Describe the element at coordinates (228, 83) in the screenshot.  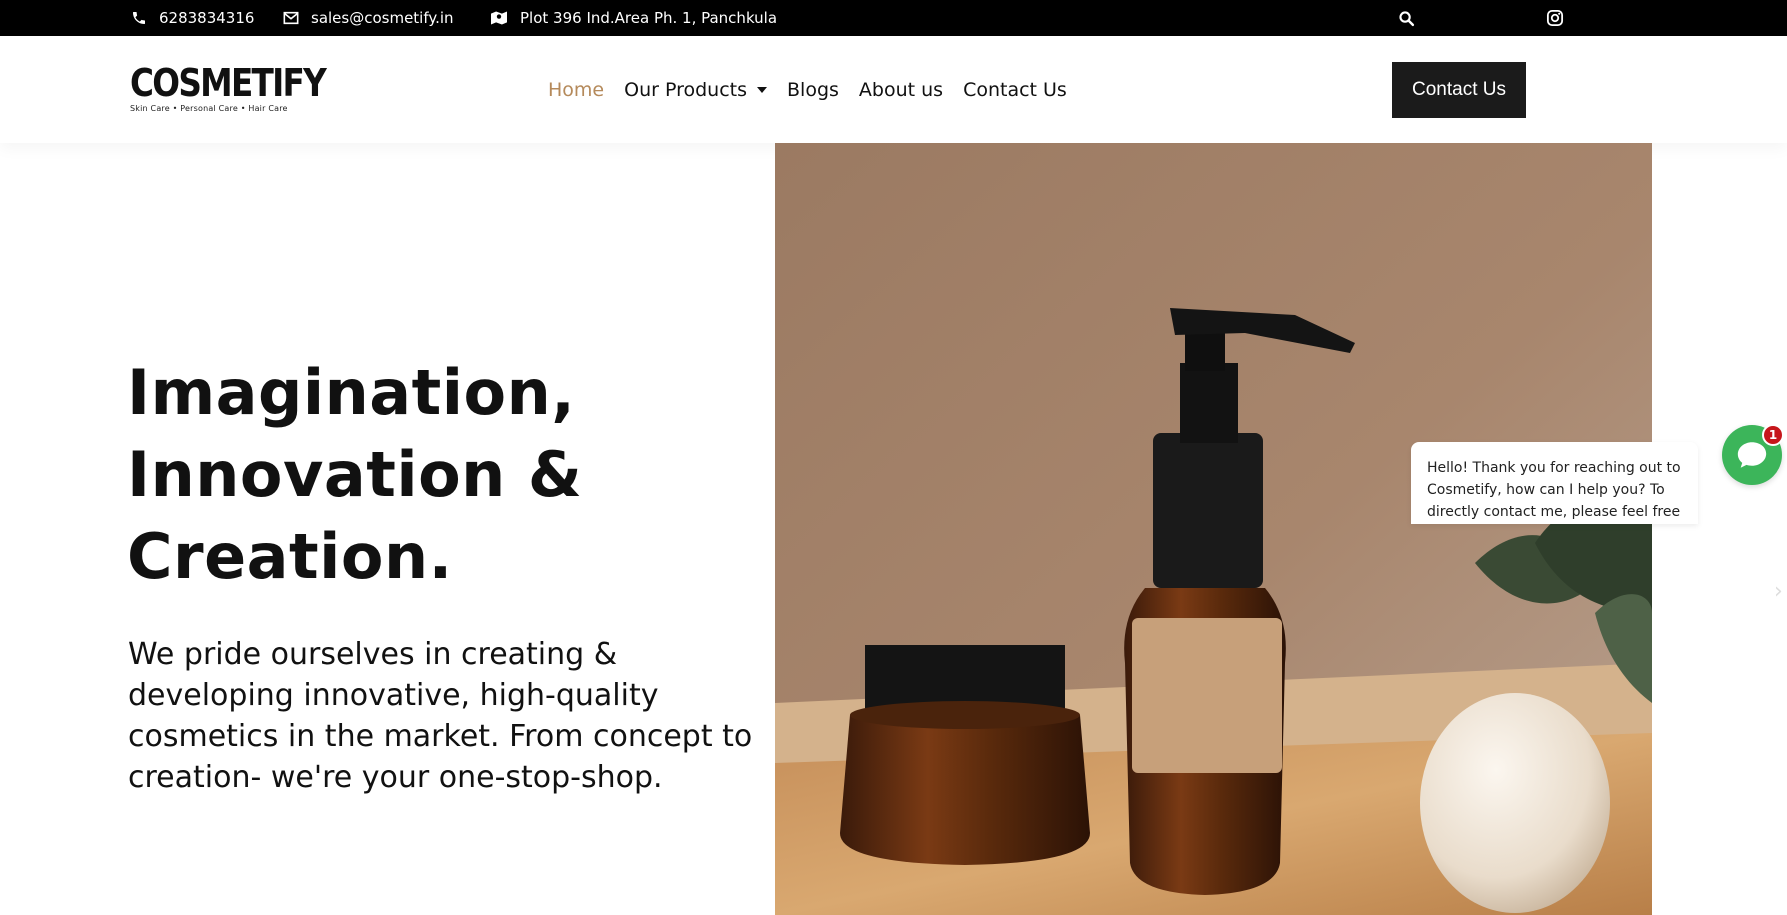
I see `logo-text: COSMETIFY` at that location.